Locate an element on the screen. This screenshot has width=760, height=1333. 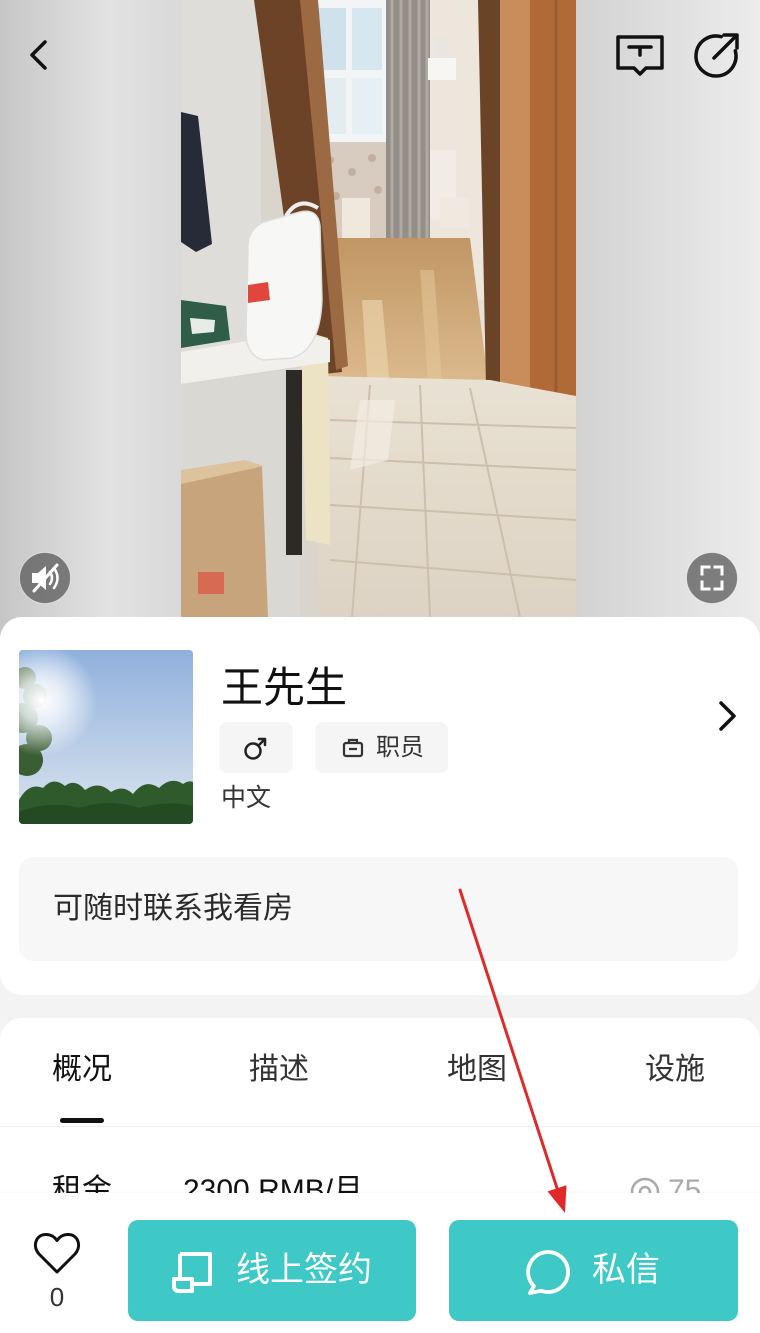
online-sign-label: 线上签约 is located at coordinates (304, 1270).